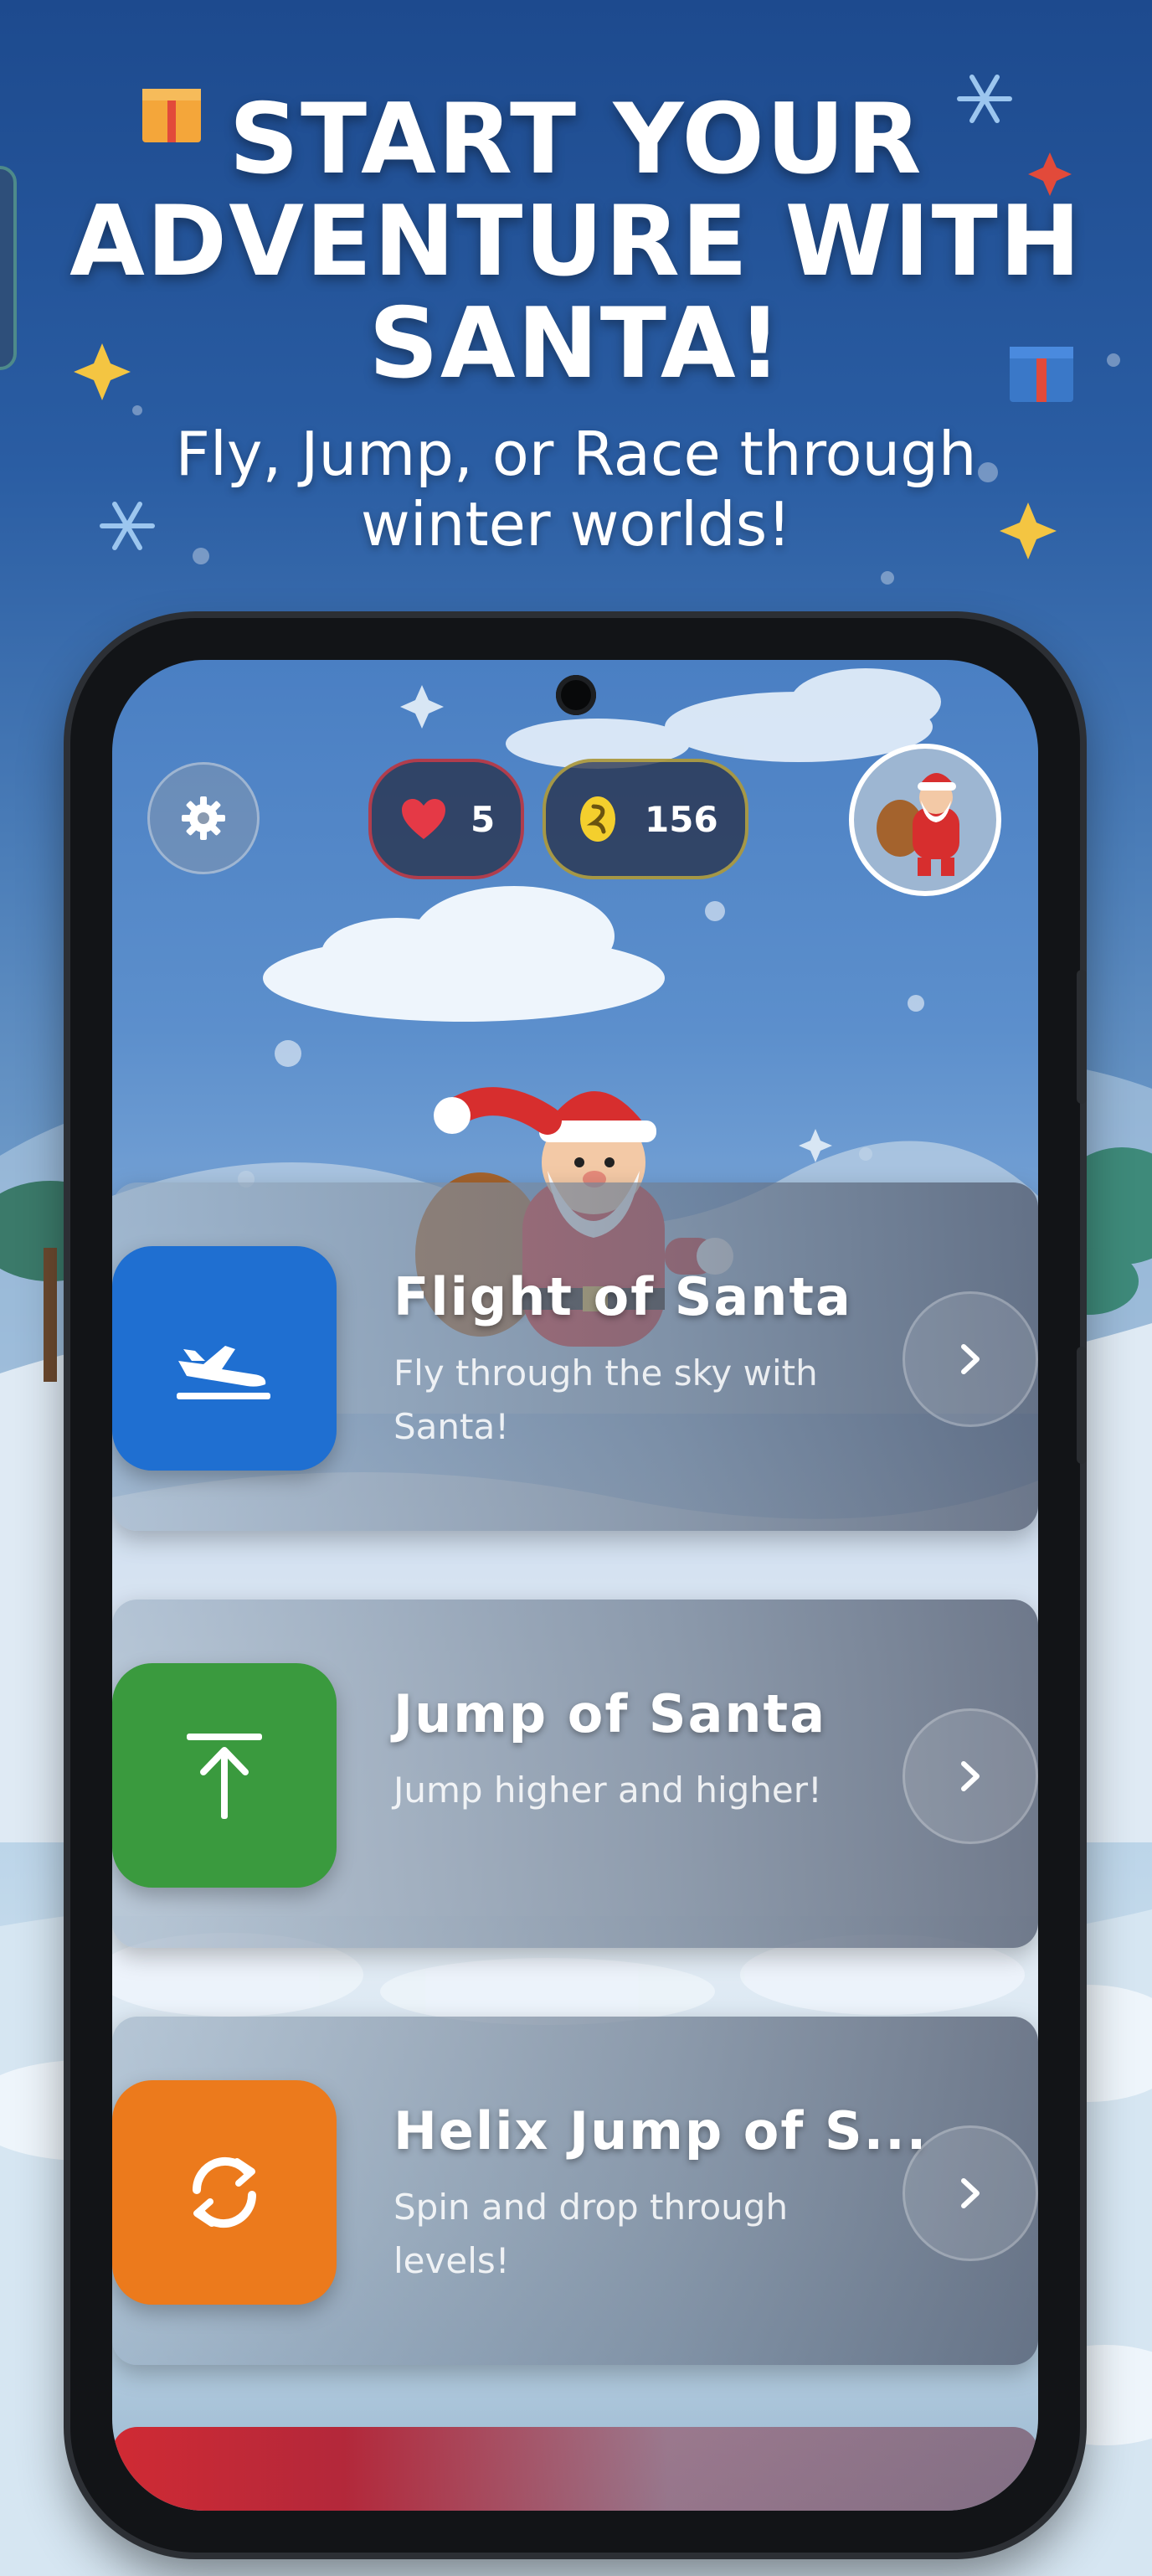 The height and width of the screenshot is (2576, 1152). Describe the element at coordinates (576, 695) in the screenshot. I see `front-camera` at that location.